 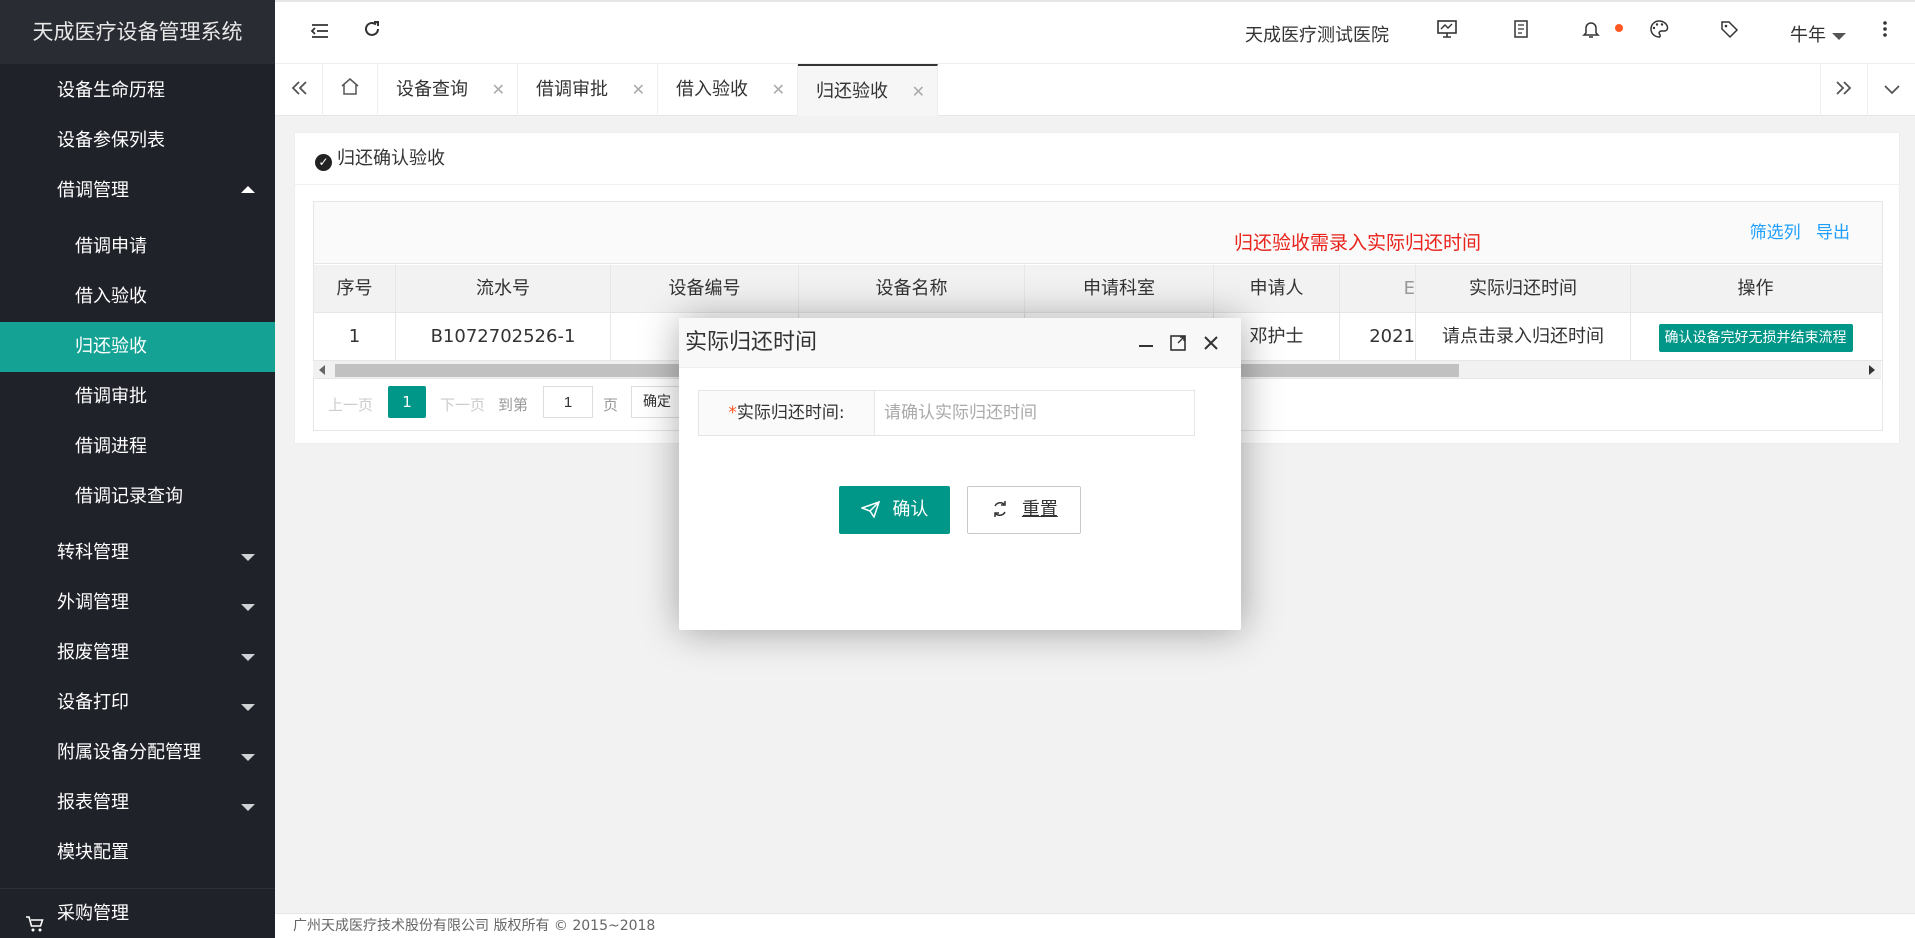 What do you see at coordinates (1729, 32) in the screenshot?
I see `tag-icon` at bounding box center [1729, 32].